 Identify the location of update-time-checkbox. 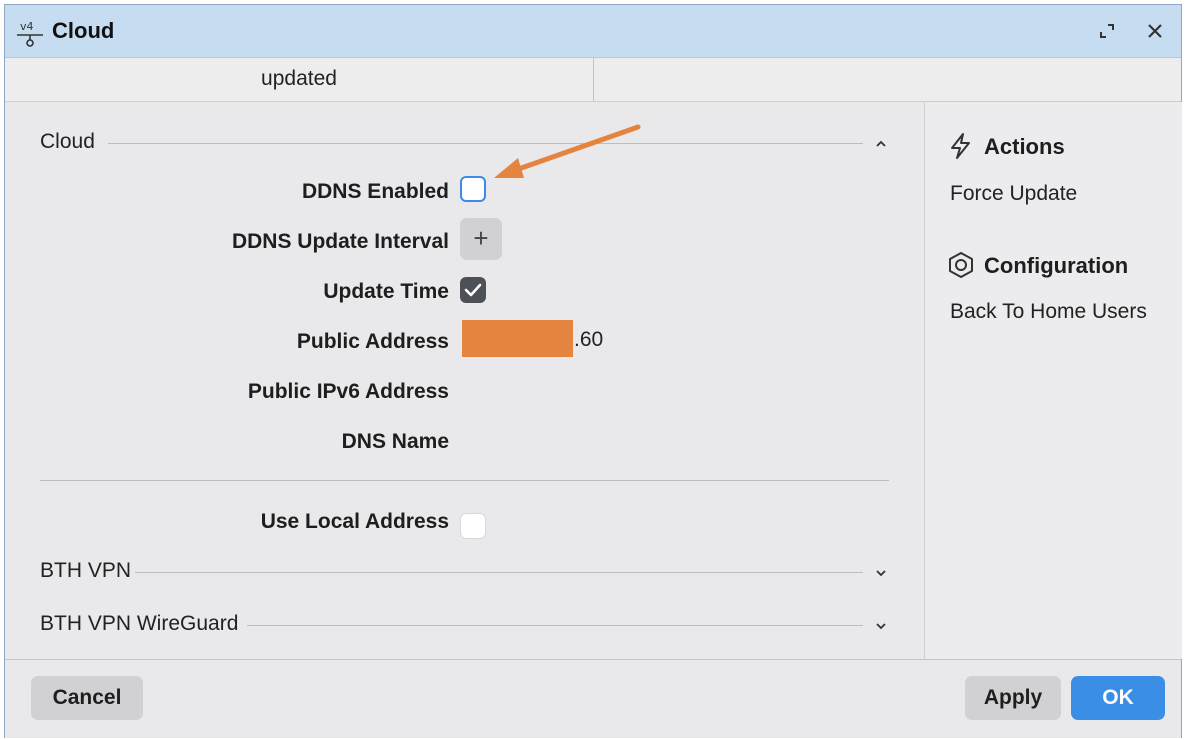
(473, 290).